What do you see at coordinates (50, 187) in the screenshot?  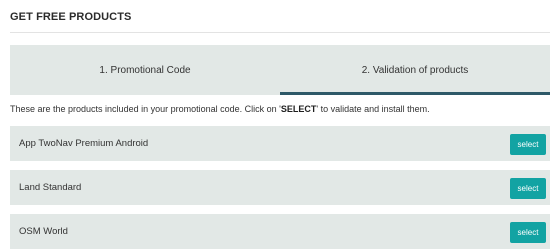 I see `product-name: Land Standard` at bounding box center [50, 187].